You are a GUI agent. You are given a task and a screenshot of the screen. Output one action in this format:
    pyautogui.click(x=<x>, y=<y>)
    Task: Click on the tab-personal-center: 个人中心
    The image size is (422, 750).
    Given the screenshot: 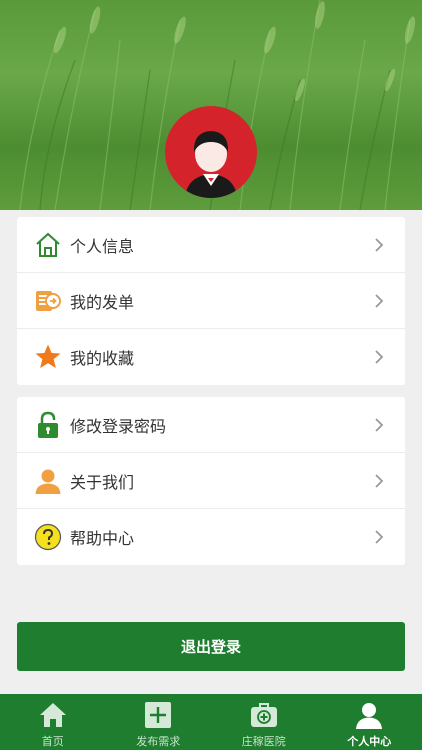 What is the action you would take?
    pyautogui.click(x=369, y=722)
    